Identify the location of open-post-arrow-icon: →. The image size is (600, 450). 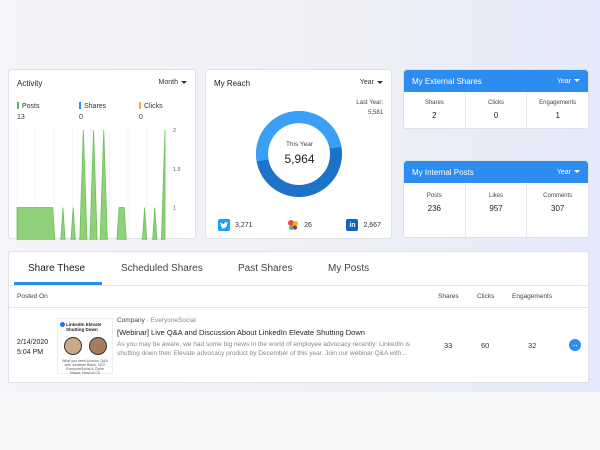
(575, 345).